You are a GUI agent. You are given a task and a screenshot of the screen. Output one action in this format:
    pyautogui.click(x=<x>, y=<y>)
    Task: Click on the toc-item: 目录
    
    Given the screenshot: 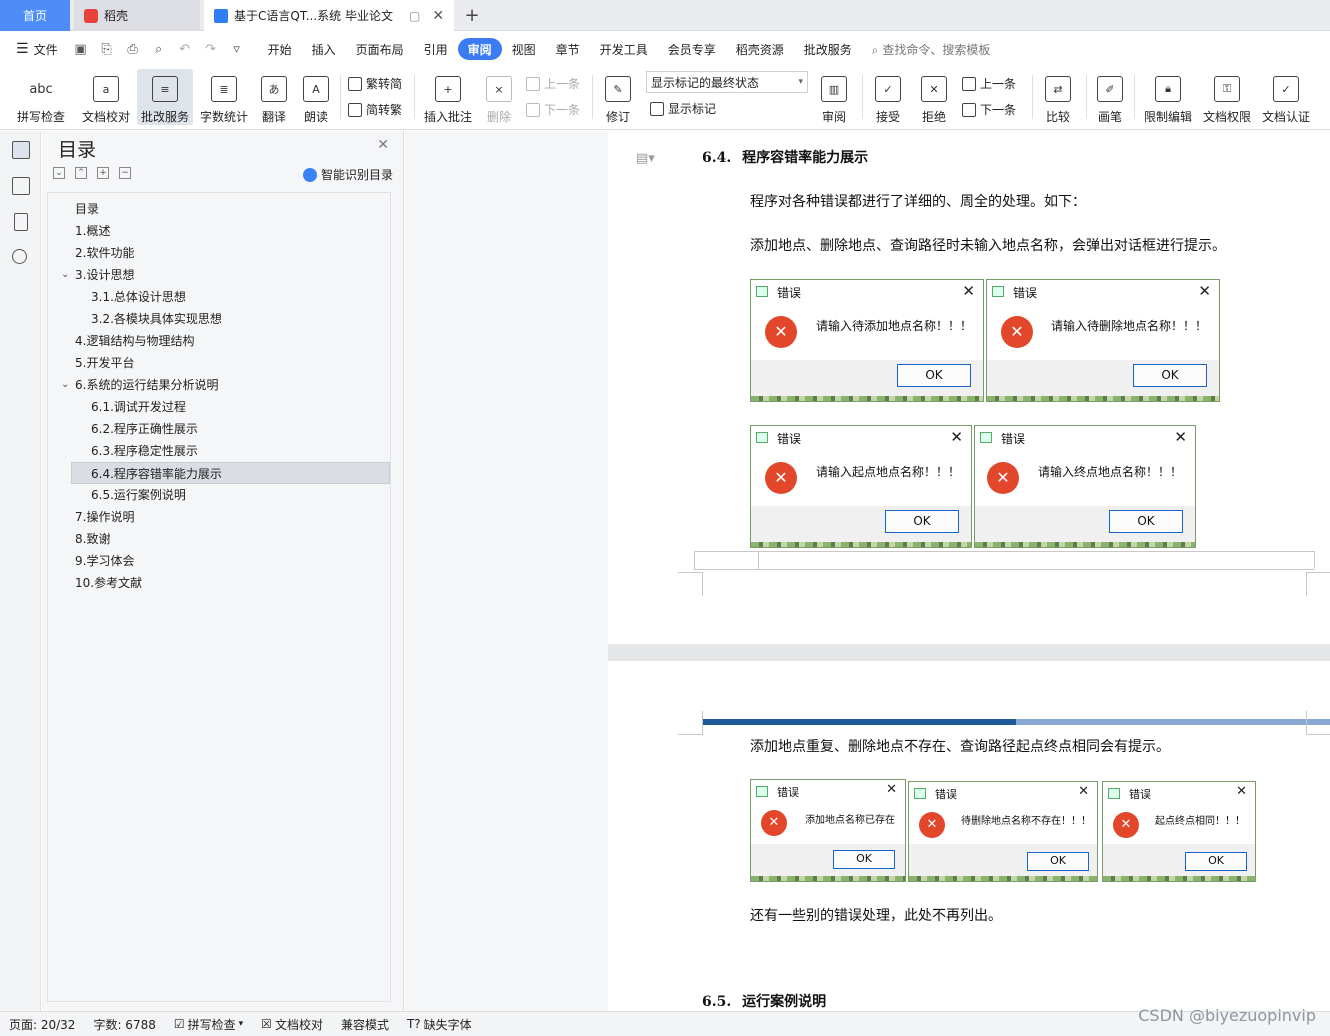 What is the action you would take?
    pyautogui.click(x=87, y=209)
    